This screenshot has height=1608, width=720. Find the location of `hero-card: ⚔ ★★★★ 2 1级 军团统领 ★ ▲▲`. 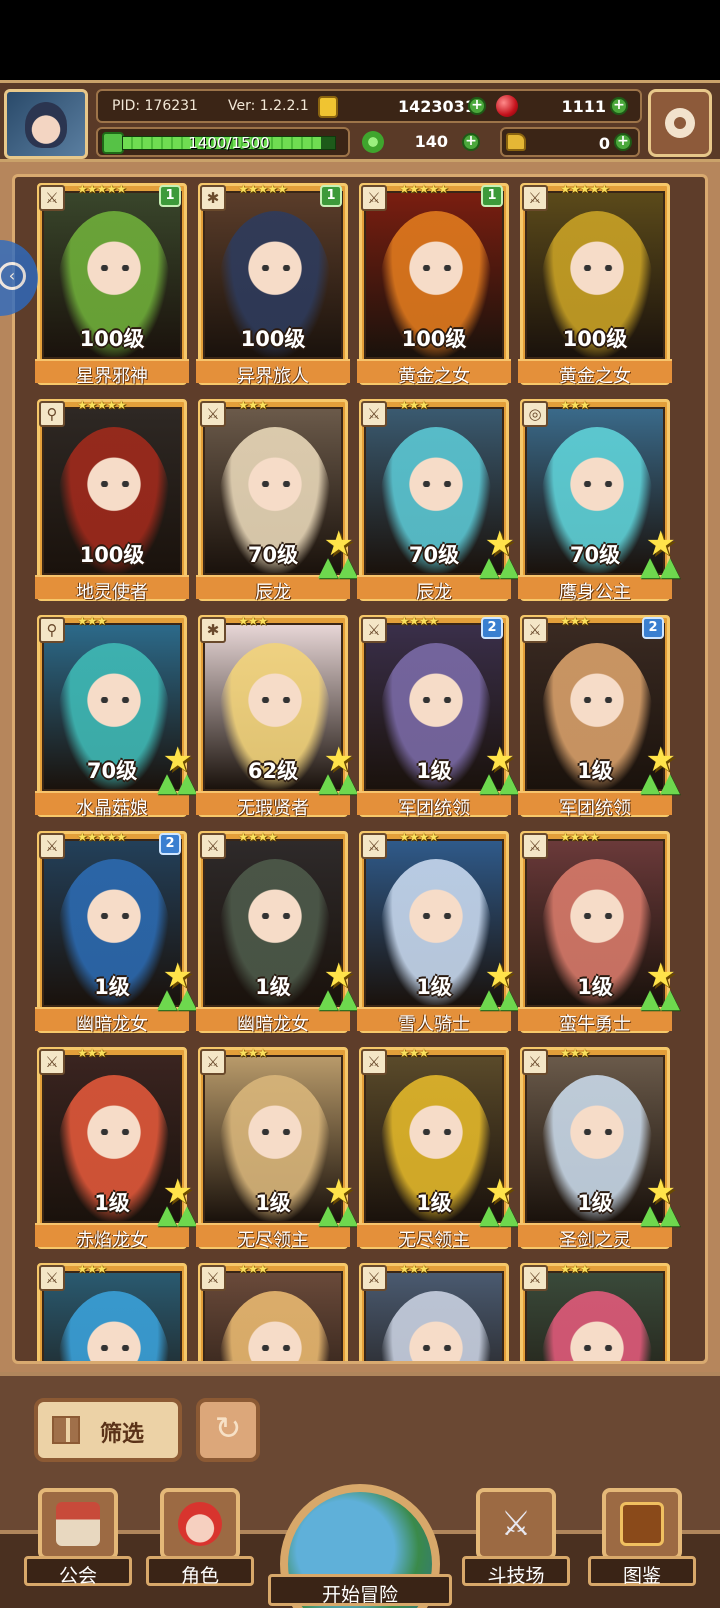

hero-card: ⚔ ★★★★ 2 1级 军团统领 ★ ▲▲ is located at coordinates (438, 716).